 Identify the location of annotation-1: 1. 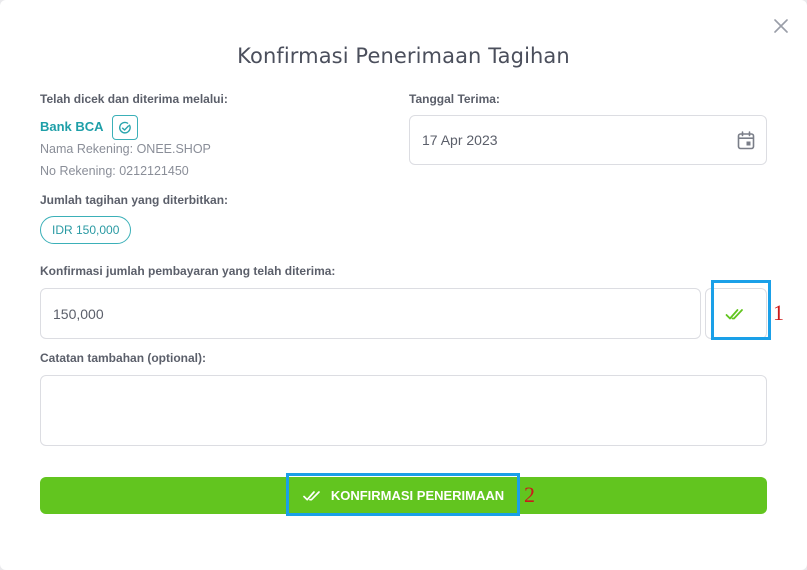
(778, 312).